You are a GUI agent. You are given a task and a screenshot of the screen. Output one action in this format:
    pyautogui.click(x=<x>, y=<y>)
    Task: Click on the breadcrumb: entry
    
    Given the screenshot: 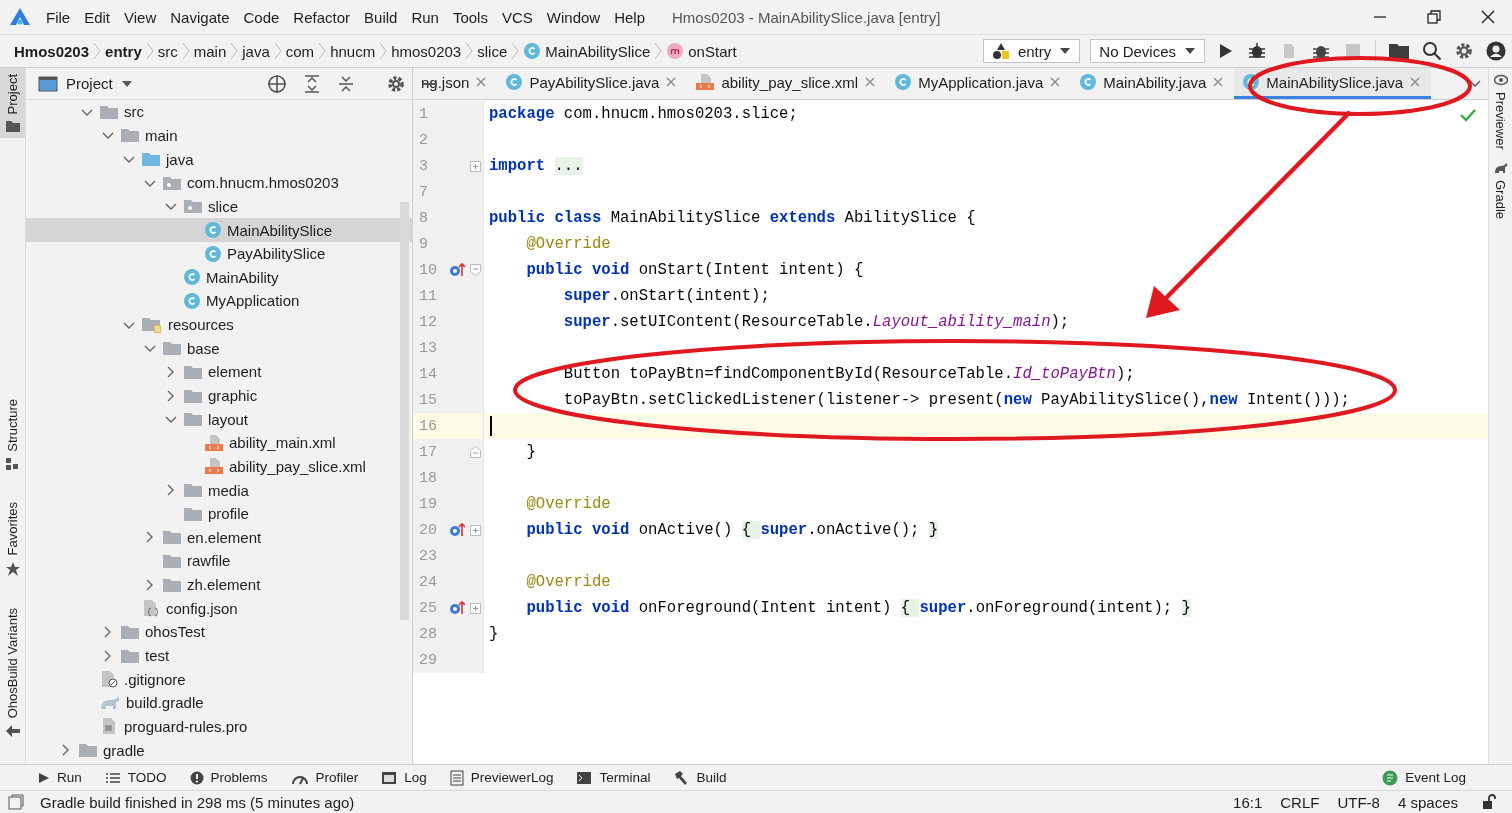 What is the action you would take?
    pyautogui.click(x=123, y=51)
    